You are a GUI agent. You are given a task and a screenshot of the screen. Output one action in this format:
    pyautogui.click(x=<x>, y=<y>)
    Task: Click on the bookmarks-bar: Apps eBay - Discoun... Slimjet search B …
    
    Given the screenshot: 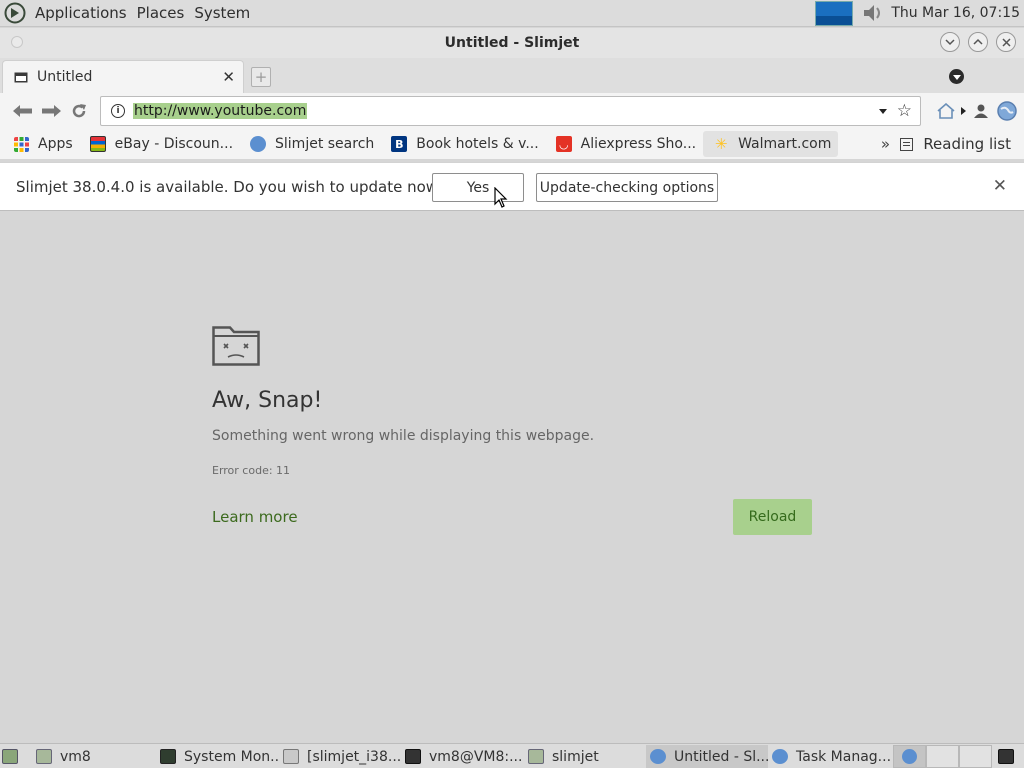 What is the action you would take?
    pyautogui.click(x=512, y=144)
    